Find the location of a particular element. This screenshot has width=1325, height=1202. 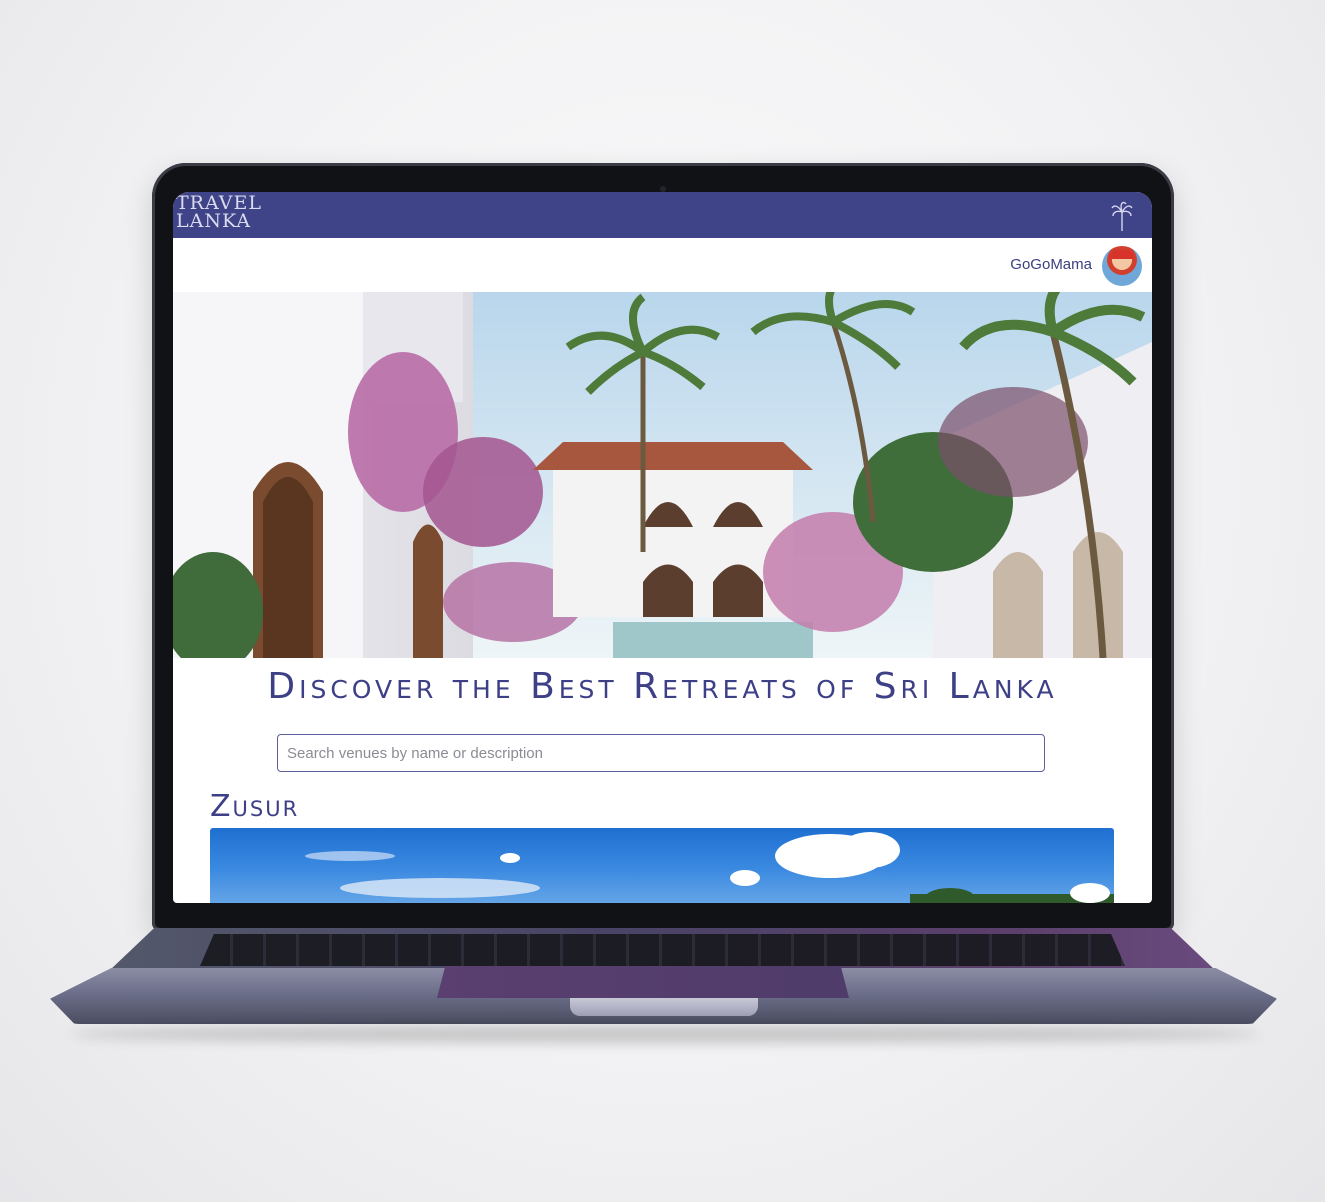

site-logo: TRAVEL LANKA is located at coordinates (218, 215).